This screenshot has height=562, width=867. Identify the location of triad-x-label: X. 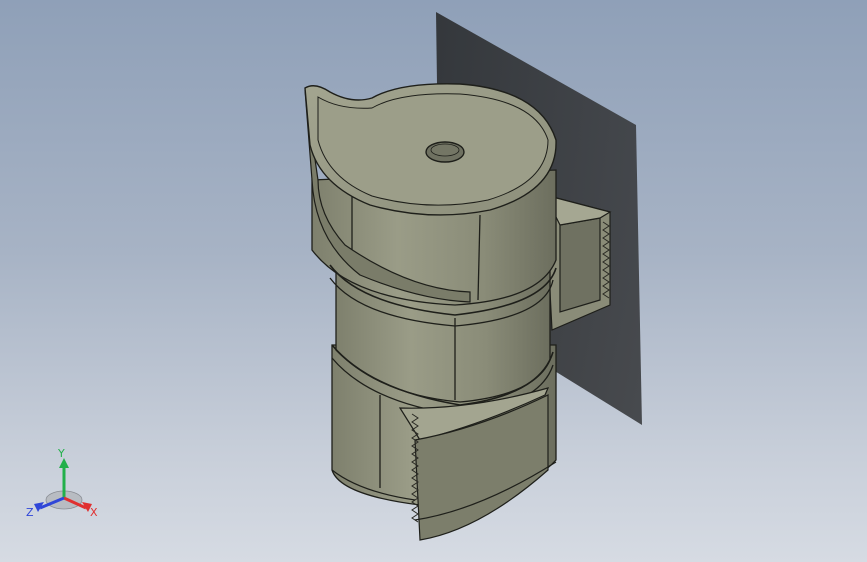
(94, 512).